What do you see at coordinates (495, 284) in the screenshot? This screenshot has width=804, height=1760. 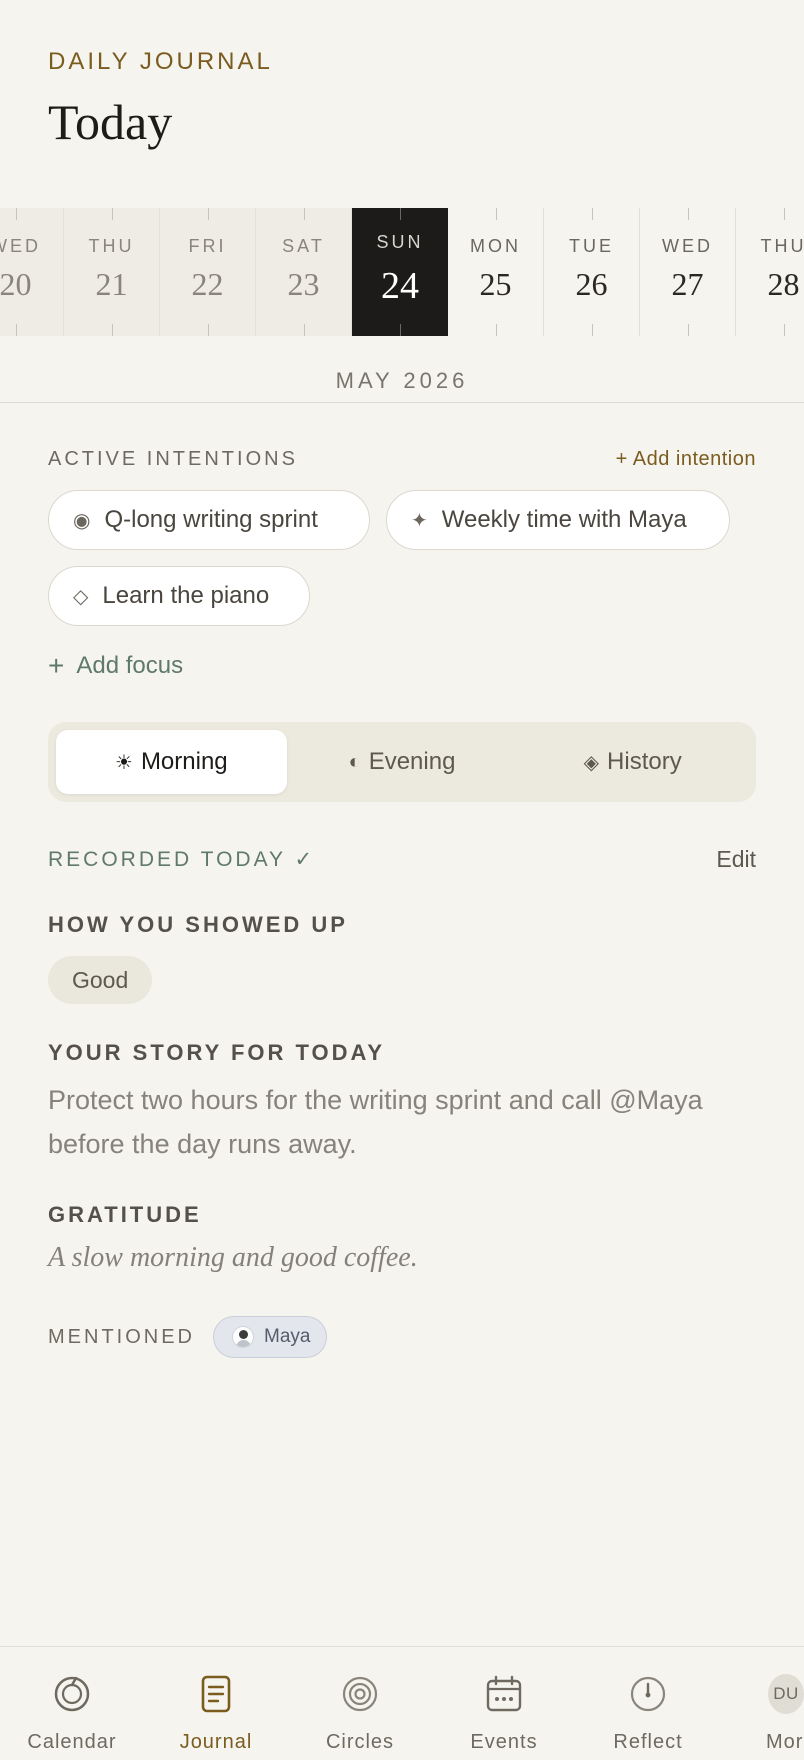 I see `day-number: 25` at bounding box center [495, 284].